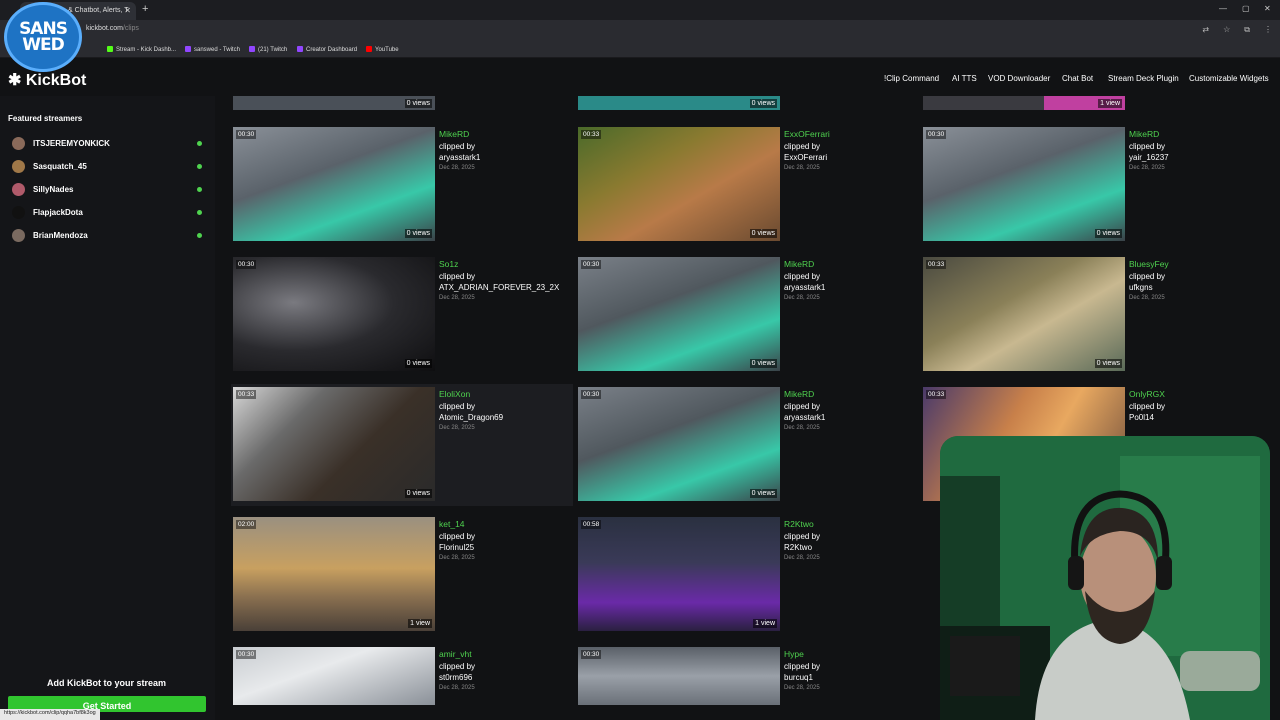  Describe the element at coordinates (110, 49) in the screenshot. I see `kick-icon` at that location.